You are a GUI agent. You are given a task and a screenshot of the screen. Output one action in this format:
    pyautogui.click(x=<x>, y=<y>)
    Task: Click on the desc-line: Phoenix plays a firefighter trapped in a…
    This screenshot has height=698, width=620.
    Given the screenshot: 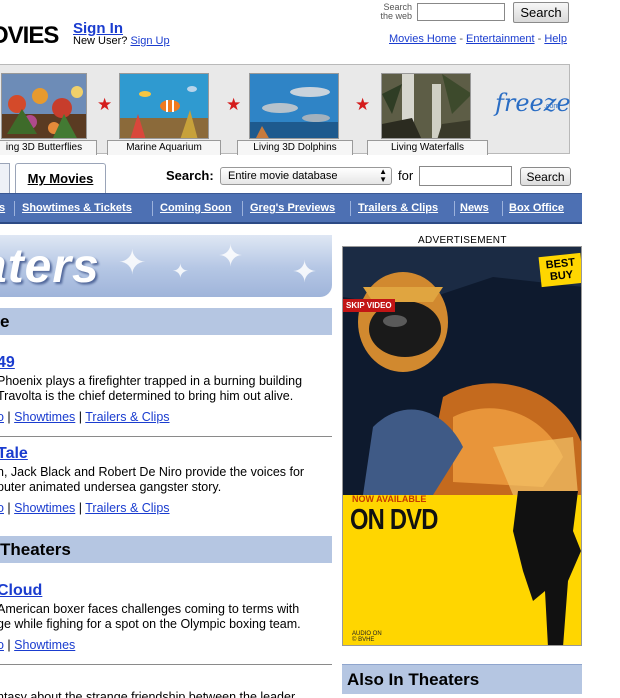 What is the action you would take?
    pyautogui.click(x=151, y=381)
    